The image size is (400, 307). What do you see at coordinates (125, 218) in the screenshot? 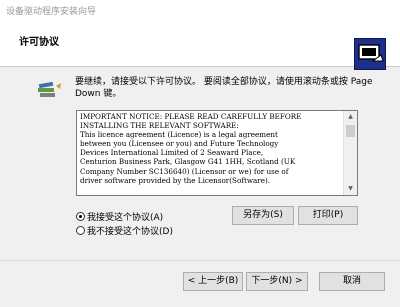
I see `accept-label: 我接受这个协议(A)` at bounding box center [125, 218].